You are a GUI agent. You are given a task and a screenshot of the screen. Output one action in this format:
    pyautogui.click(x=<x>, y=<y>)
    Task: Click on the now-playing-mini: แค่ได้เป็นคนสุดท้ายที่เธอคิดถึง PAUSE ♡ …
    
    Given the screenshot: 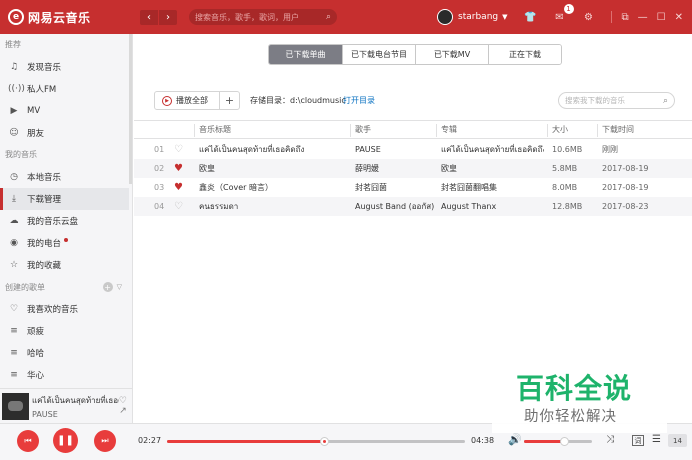 What is the action you would take?
    pyautogui.click(x=66, y=405)
    